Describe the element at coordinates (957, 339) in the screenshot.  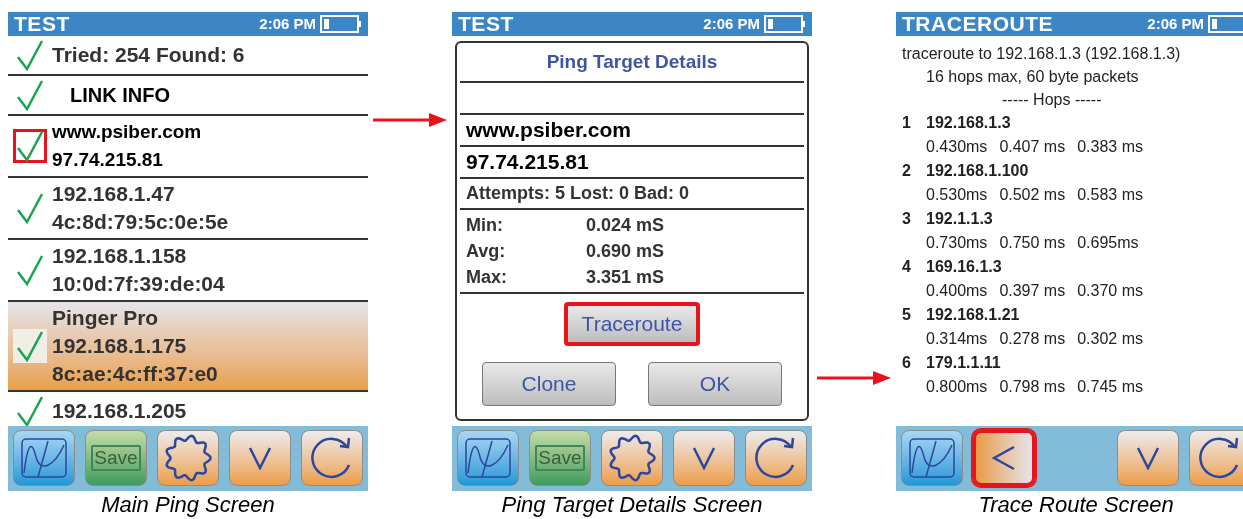
I see `hop-time: 0.314ms` at that location.